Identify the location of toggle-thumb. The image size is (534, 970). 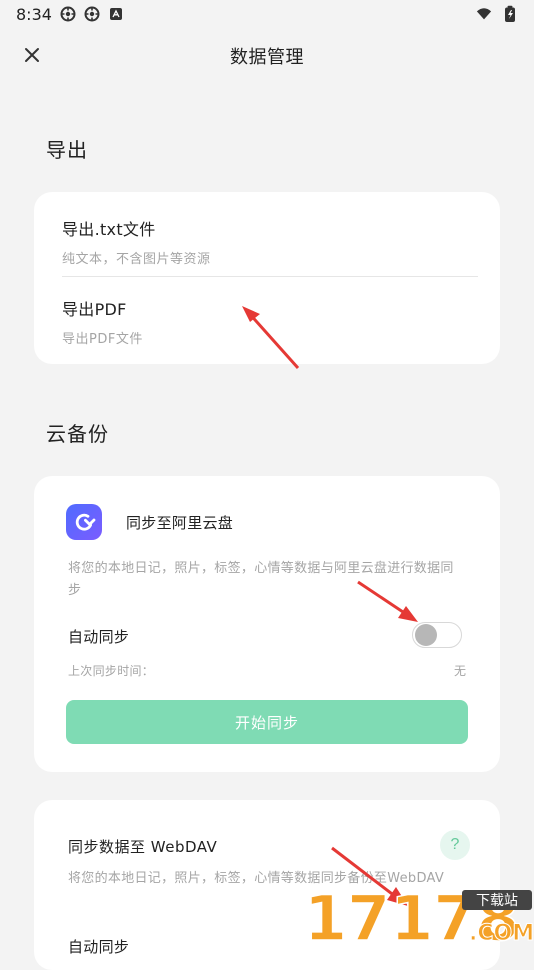
(426, 635).